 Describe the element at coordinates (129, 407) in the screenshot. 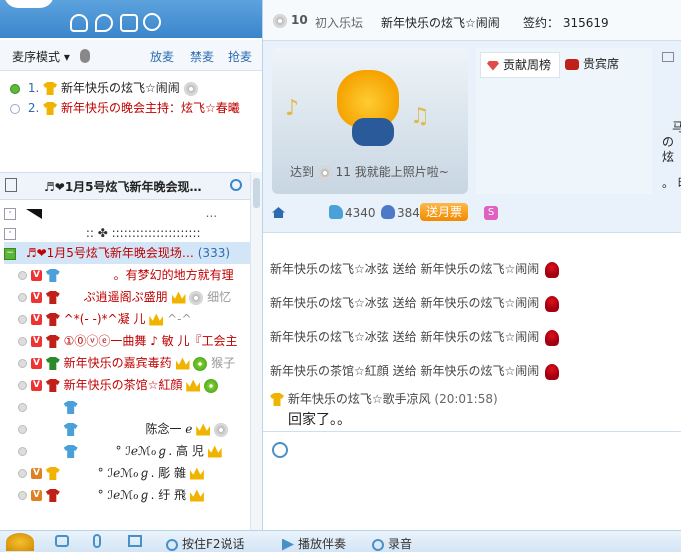

I see `member-row` at that location.